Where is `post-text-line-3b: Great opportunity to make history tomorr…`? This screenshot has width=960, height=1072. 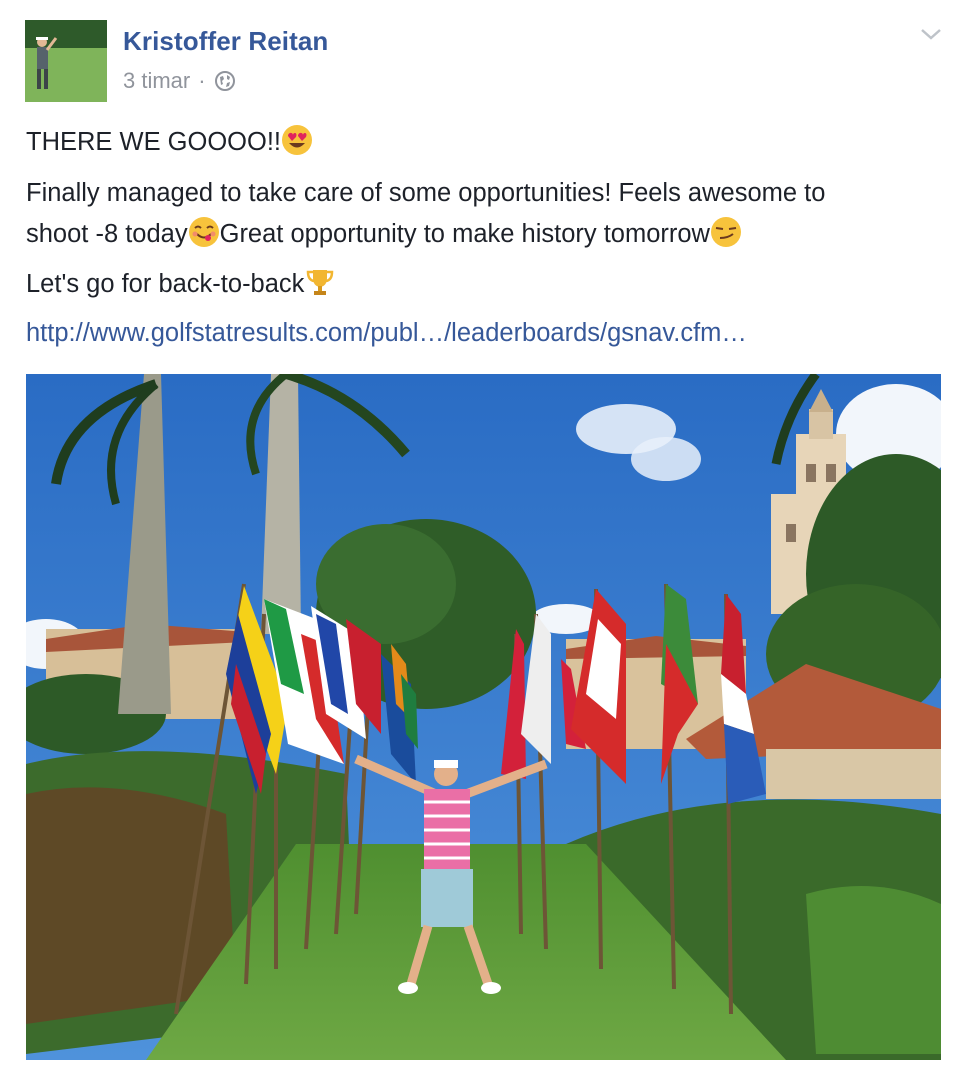
post-text-line-3b: Great opportunity to make history tomorr… is located at coordinates (464, 234).